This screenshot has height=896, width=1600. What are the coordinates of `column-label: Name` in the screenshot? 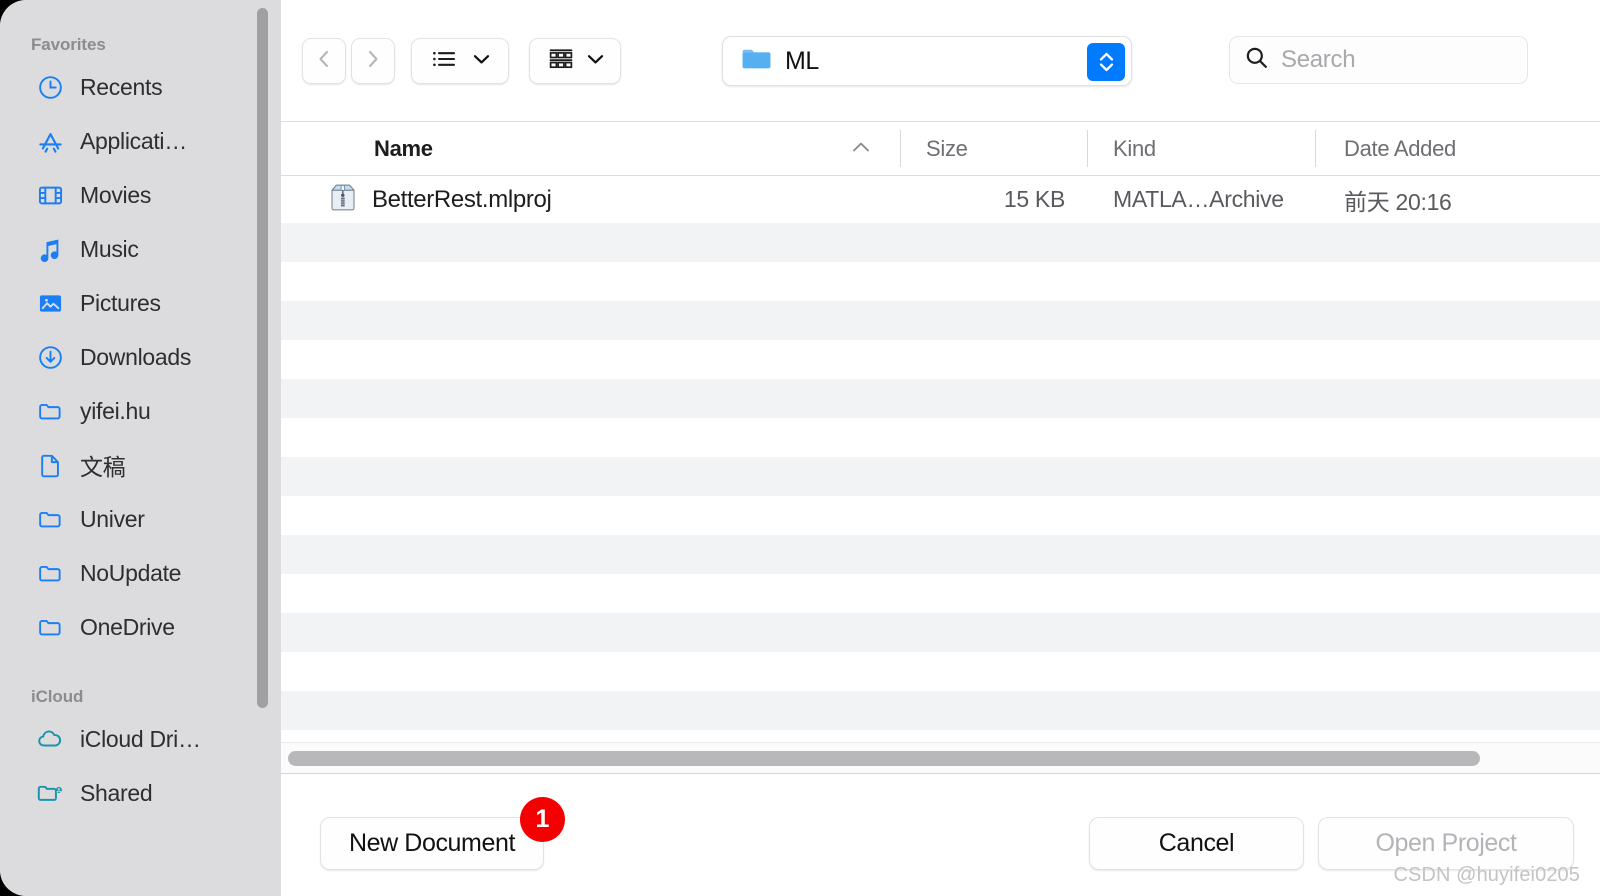 It's located at (403, 148).